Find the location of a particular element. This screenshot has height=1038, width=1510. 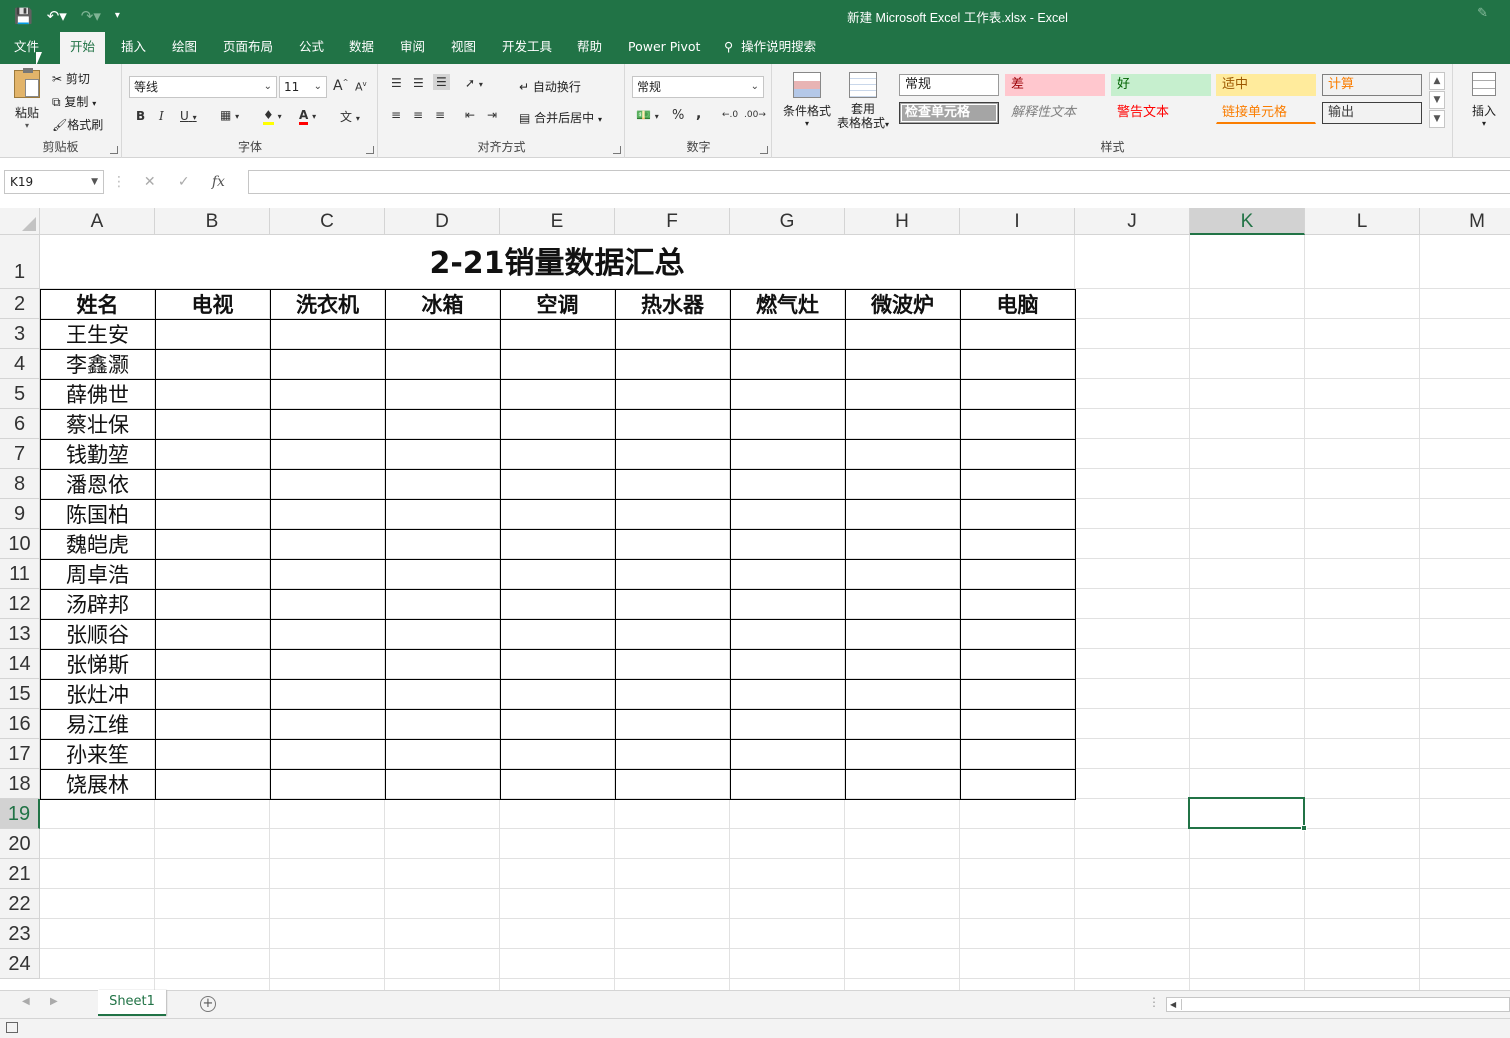

prev-sheet-icon: ◀ is located at coordinates (26, 1001).